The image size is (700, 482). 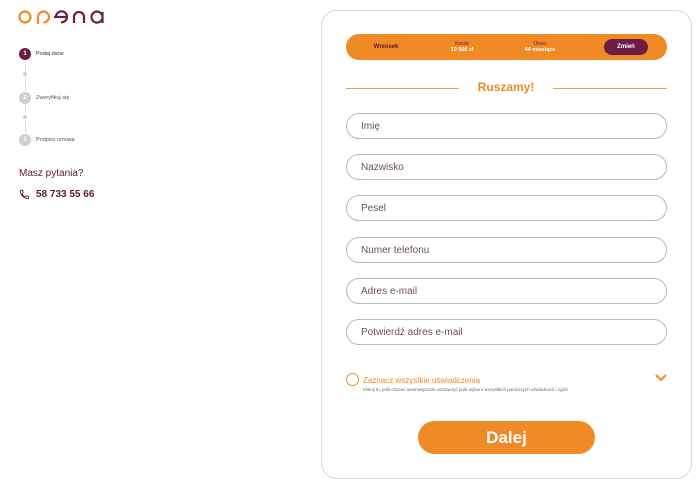 What do you see at coordinates (50, 54) in the screenshot?
I see `step-1-label: Podaj dane` at bounding box center [50, 54].